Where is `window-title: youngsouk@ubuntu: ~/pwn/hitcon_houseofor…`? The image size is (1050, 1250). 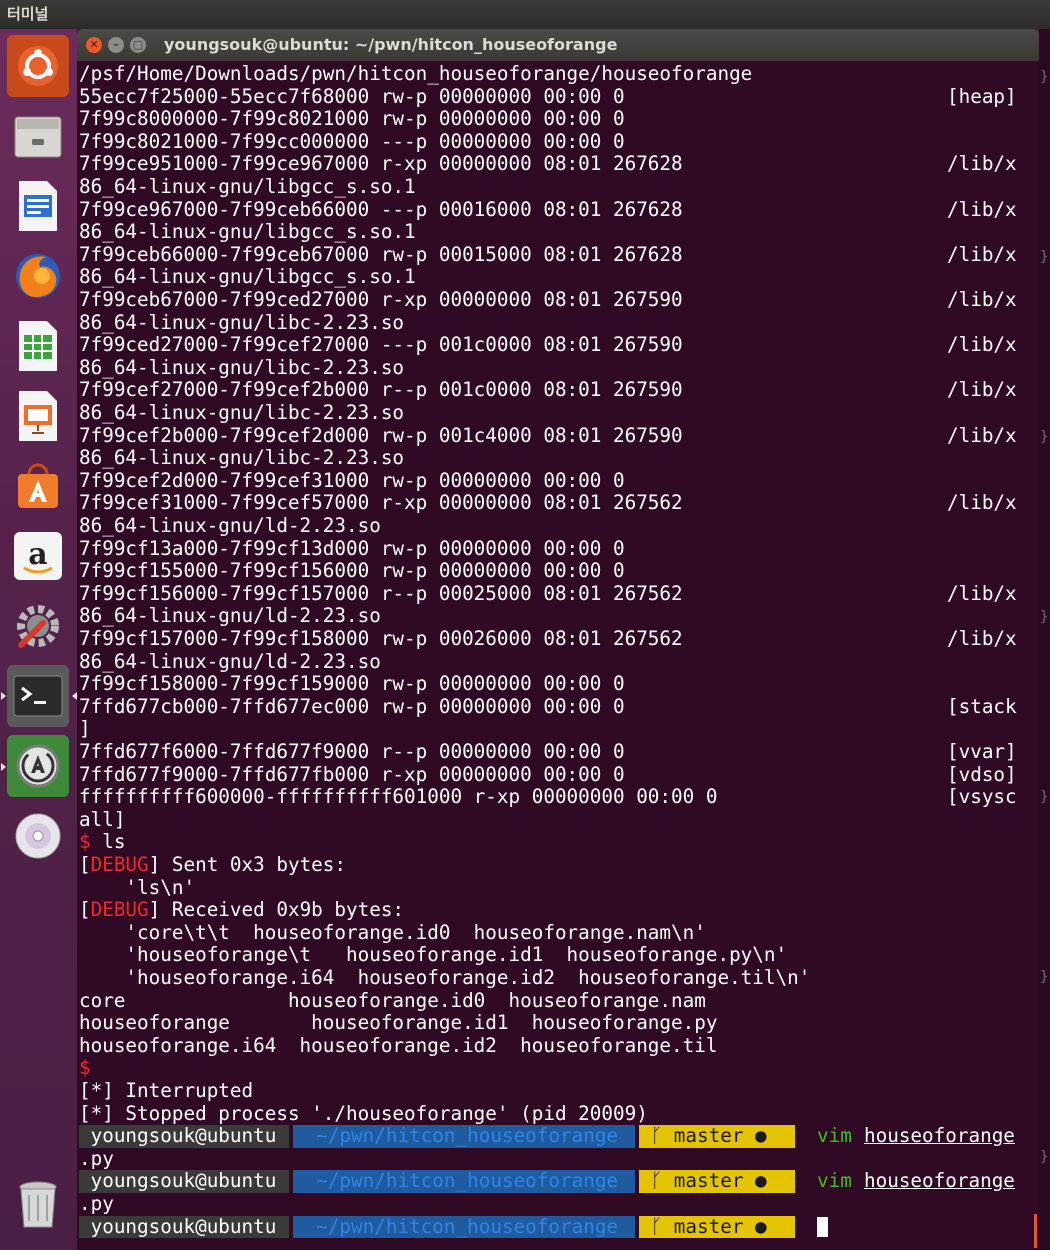
window-title: youngsouk@ubuntu: ~/pwn/hitcon_houseofor… is located at coordinates (391, 44).